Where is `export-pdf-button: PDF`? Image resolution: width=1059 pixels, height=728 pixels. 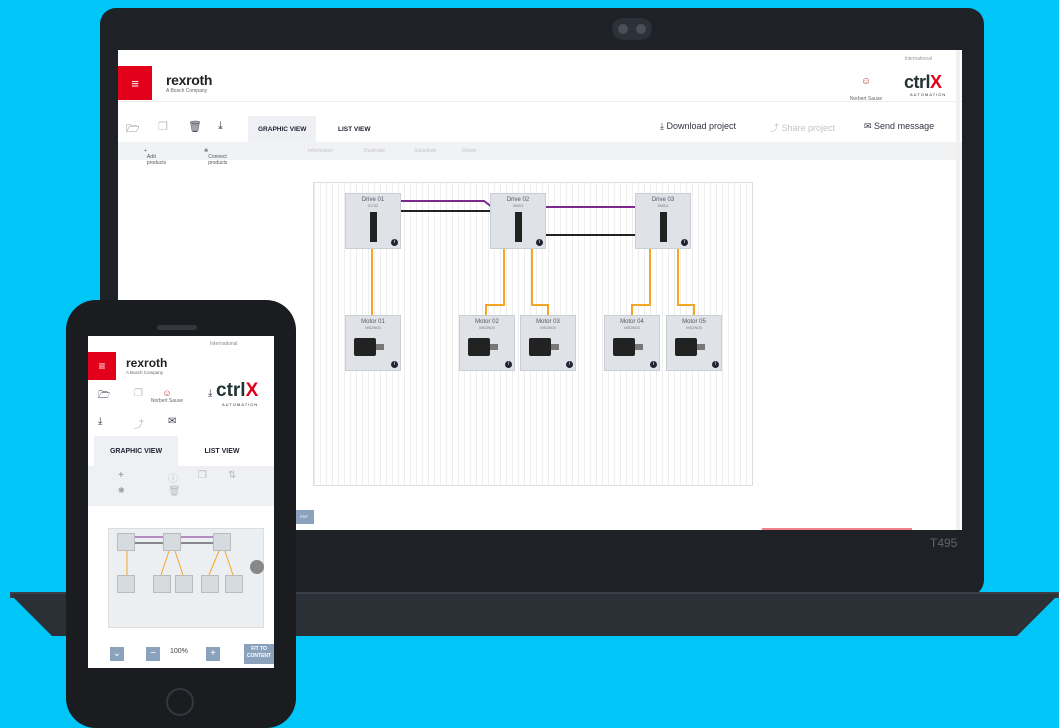 export-pdf-button: PDF is located at coordinates (304, 517).